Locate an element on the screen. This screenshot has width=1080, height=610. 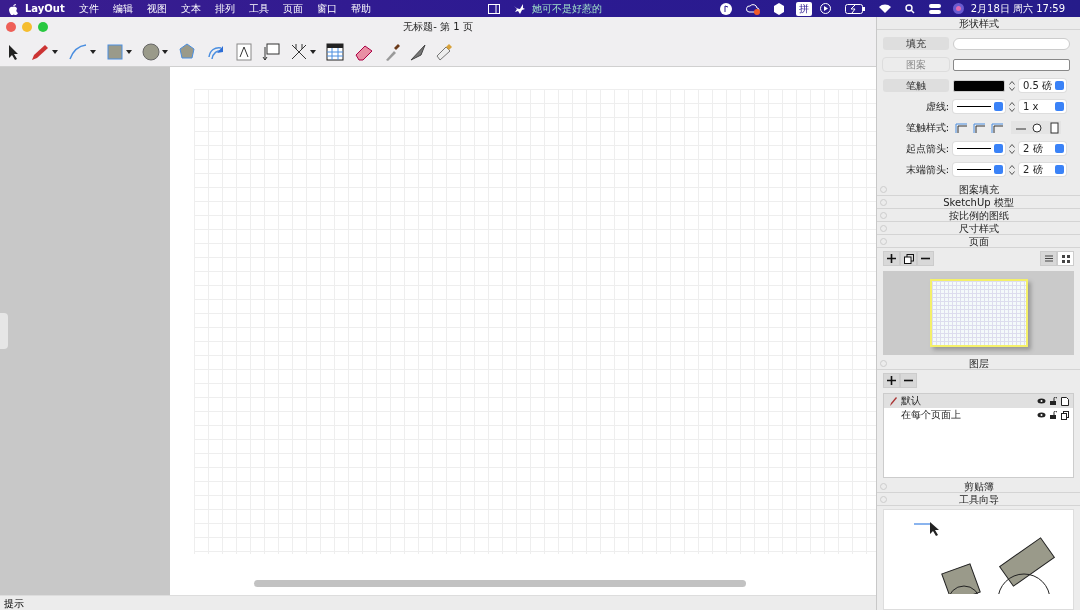
panel-header: 尺寸样式 is located at coordinates (978, 228).